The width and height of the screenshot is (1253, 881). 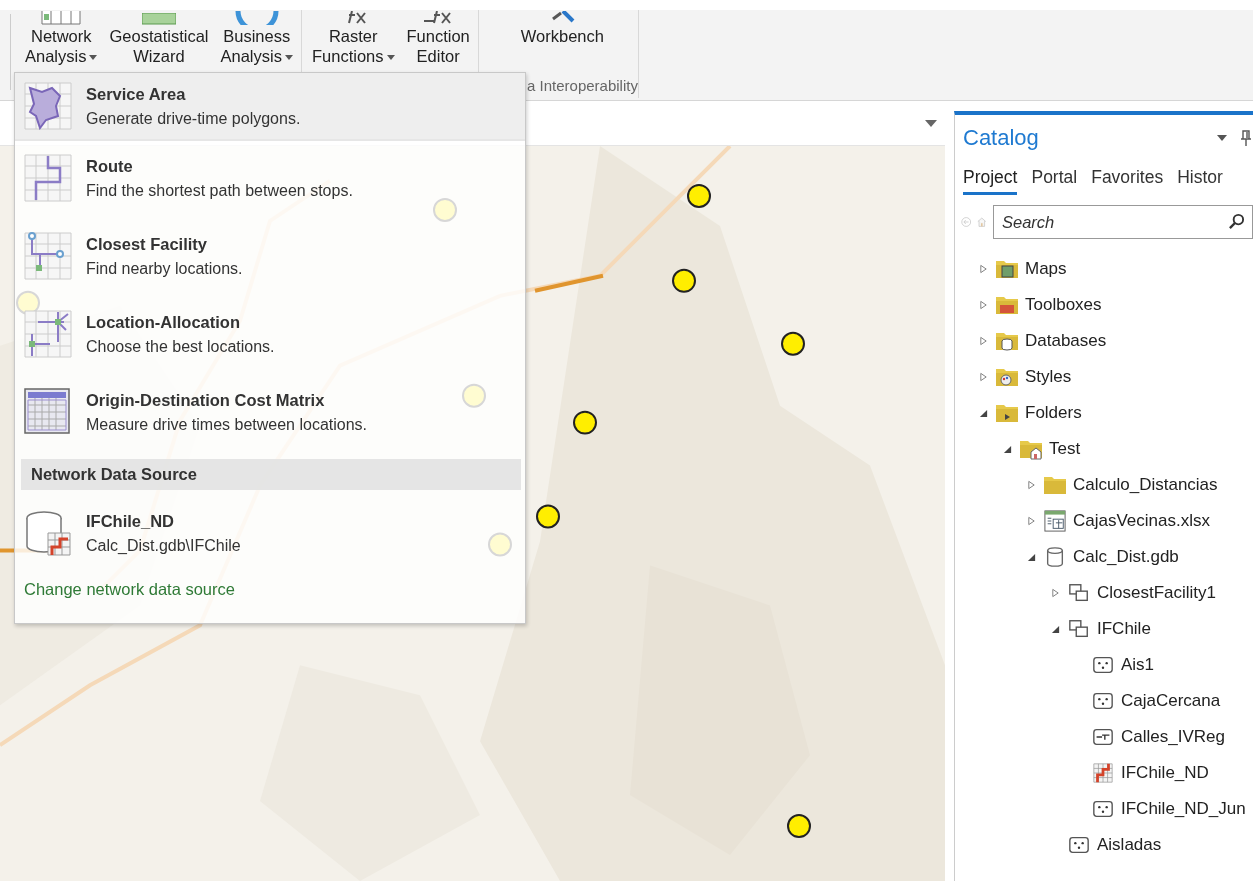 I want to click on facility-map-icon, so click(x=48, y=256).